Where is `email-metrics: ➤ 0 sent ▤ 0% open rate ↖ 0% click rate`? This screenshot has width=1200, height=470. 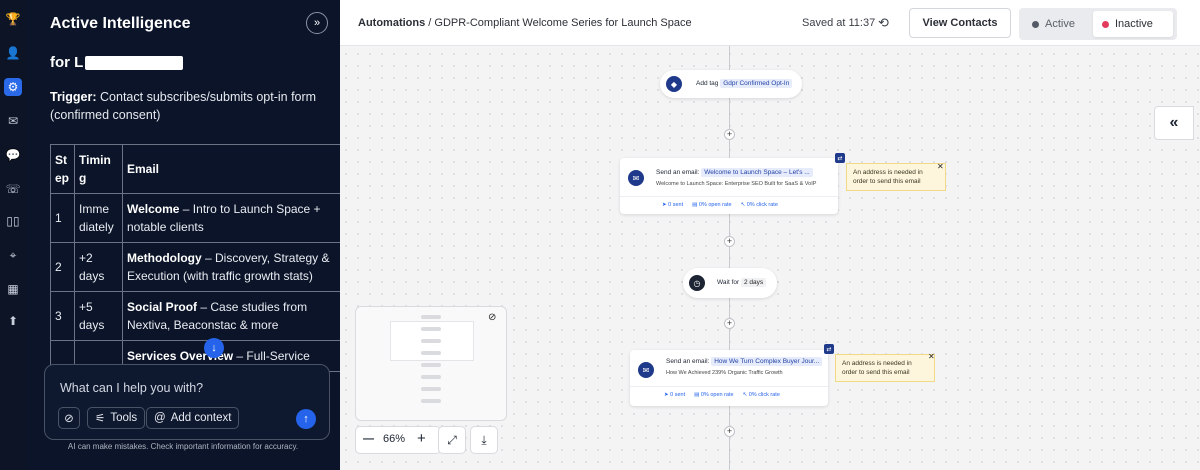
email-metrics: ➤ 0 sent ▤ 0% open rate ↖ 0% click rate is located at coordinates (722, 395).